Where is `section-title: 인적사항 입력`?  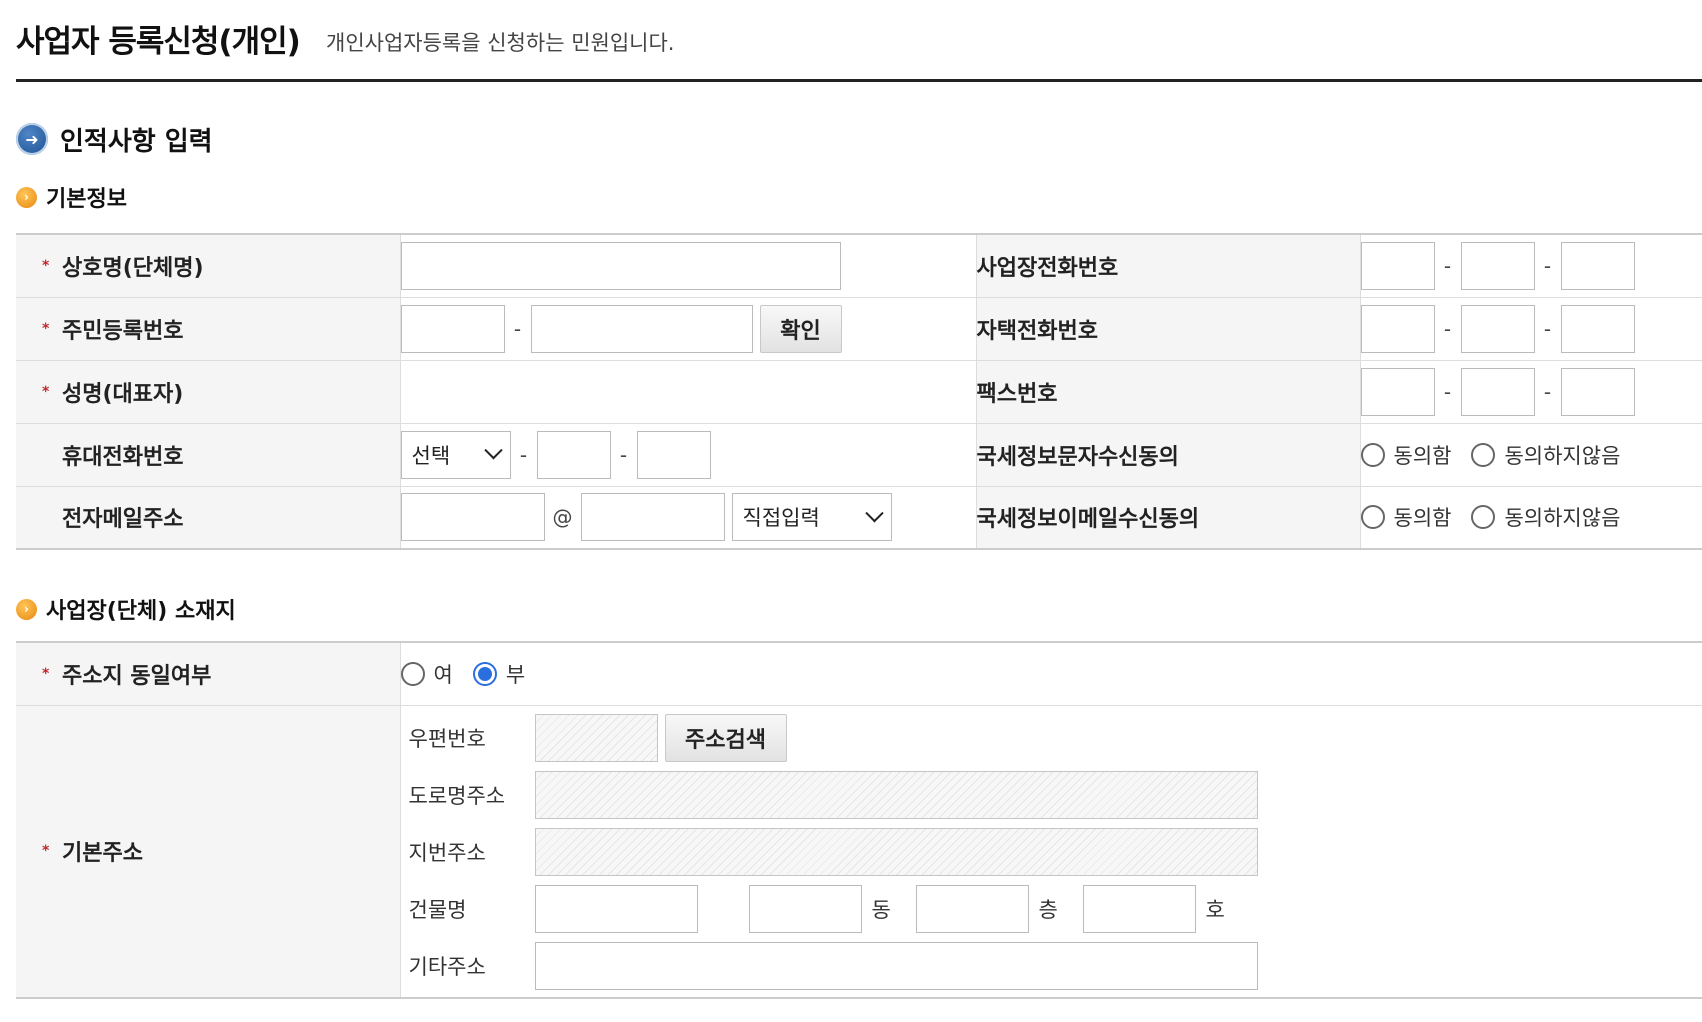
section-title: 인적사항 입력 is located at coordinates (136, 141).